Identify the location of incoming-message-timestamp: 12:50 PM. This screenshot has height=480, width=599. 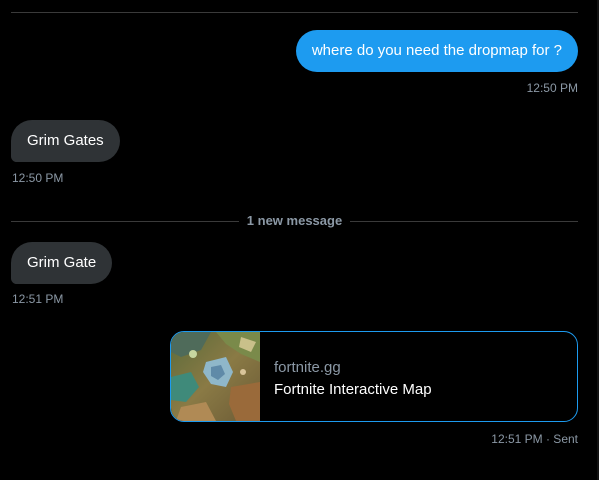
(38, 178).